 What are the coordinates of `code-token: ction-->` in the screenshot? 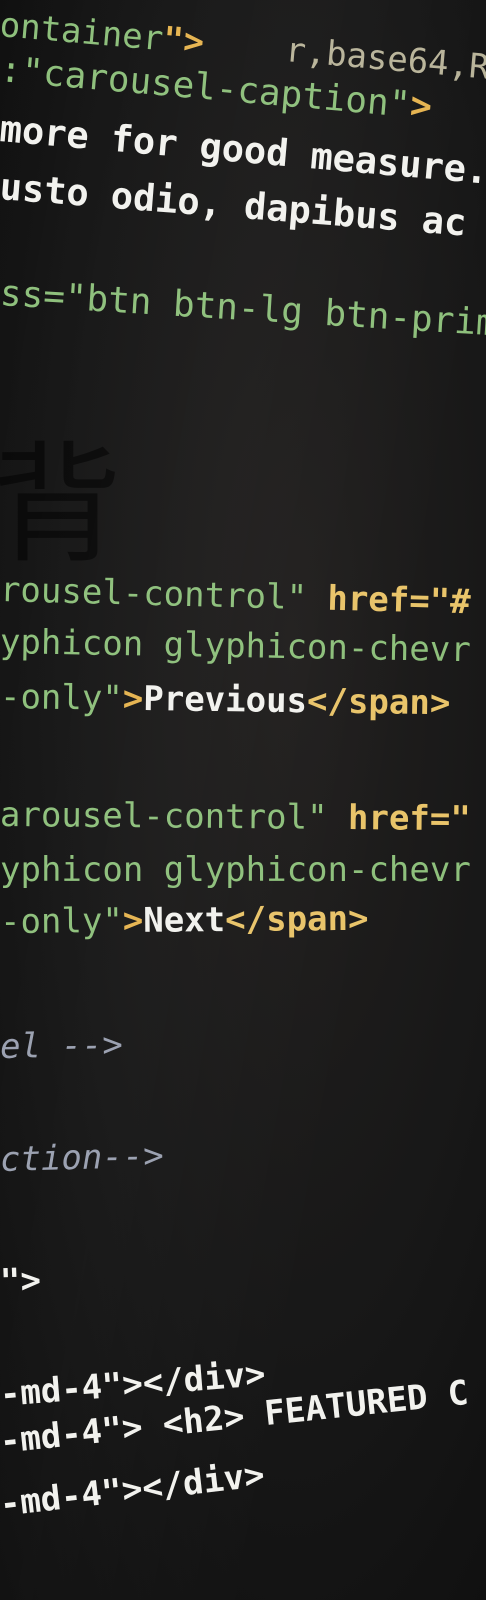 It's located at (82, 1157).